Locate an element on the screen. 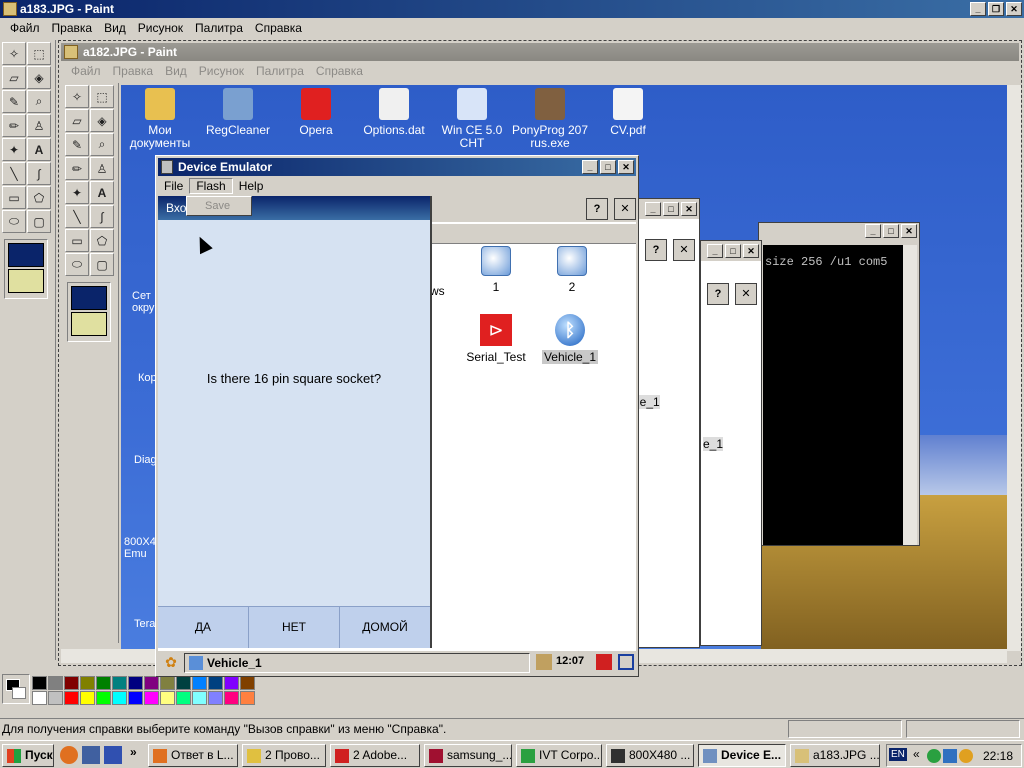  airbrush-icon: ✦ is located at coordinates (14, 149).